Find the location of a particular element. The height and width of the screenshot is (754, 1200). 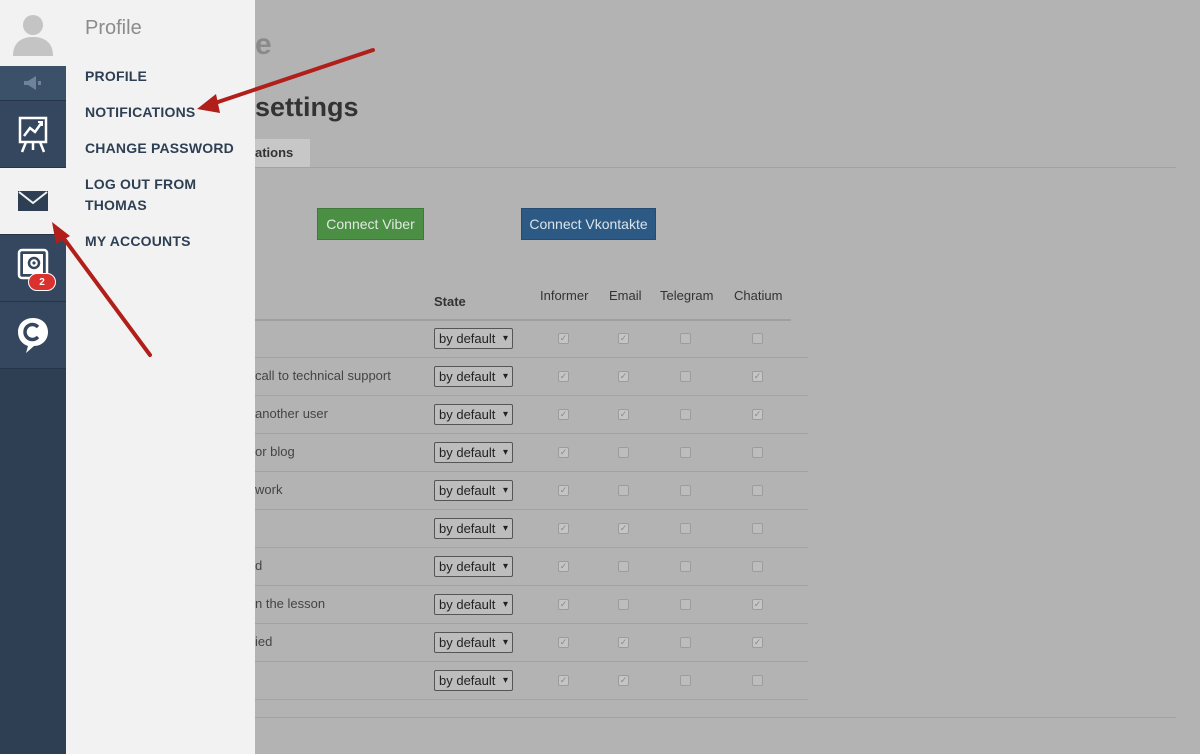

chatium-logo-icon is located at coordinates (33, 335).